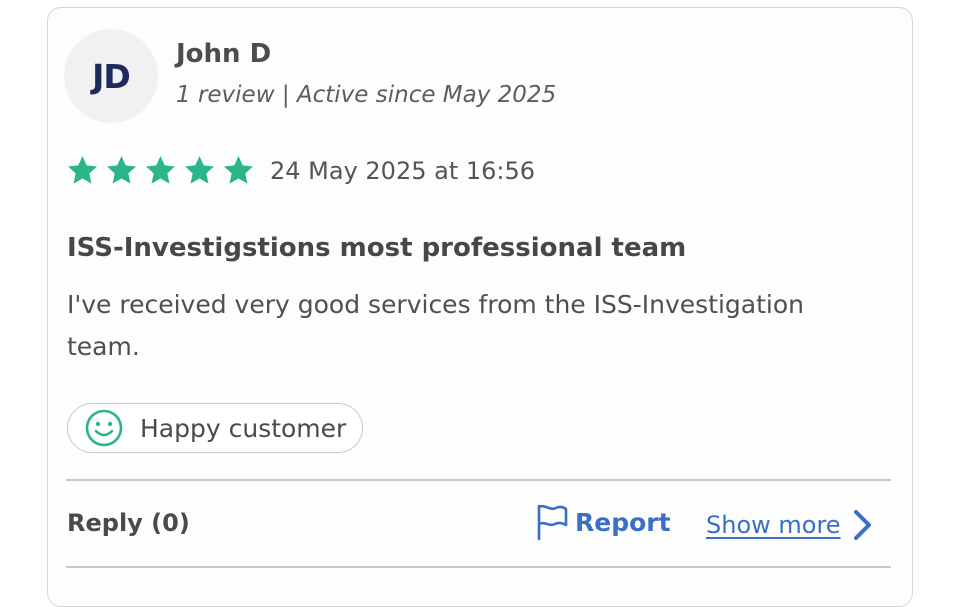 This screenshot has height=607, width=960. I want to click on happy-customer-badge: Happy customer, so click(215, 428).